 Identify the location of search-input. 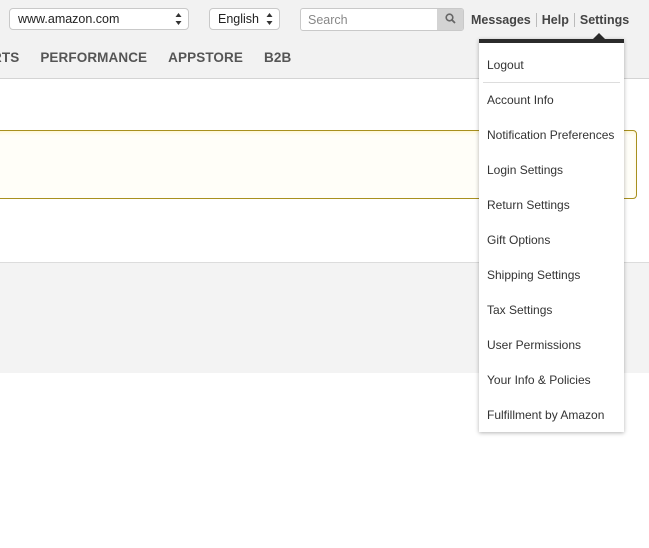
(370, 19).